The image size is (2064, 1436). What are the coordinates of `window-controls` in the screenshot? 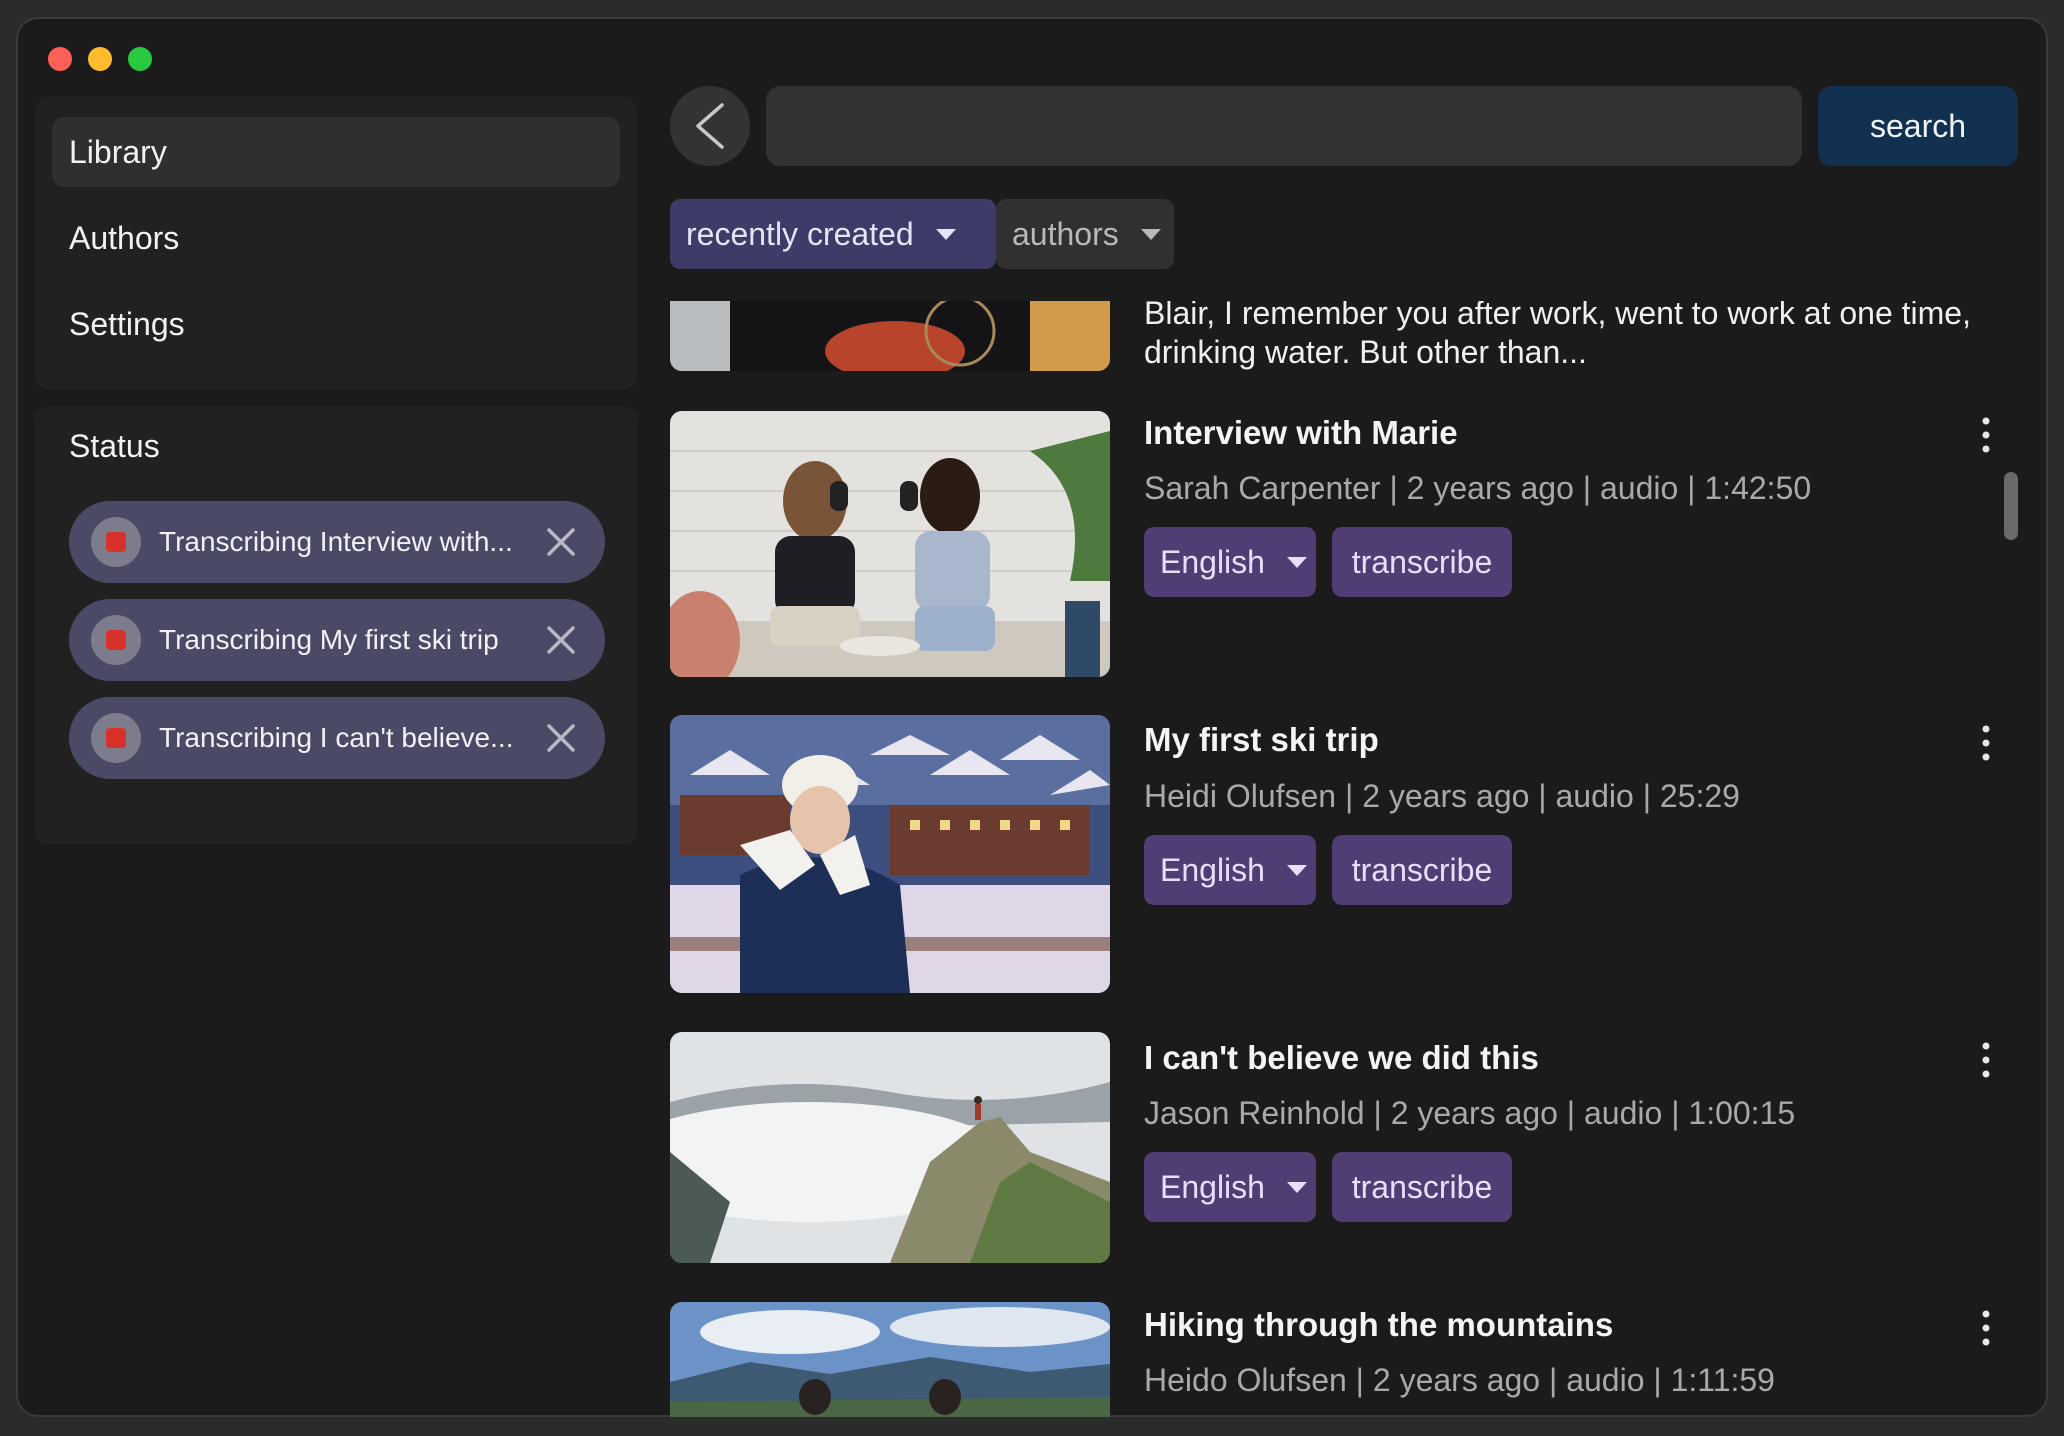 It's located at (100, 59).